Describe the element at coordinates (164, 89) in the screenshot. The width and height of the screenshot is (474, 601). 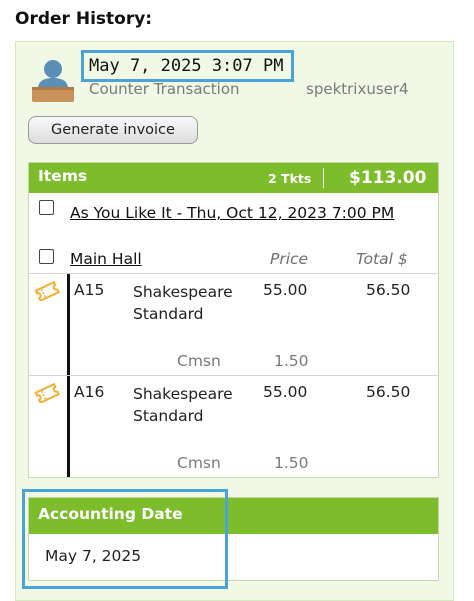
I see `transaction-type: Counter Transaction` at that location.